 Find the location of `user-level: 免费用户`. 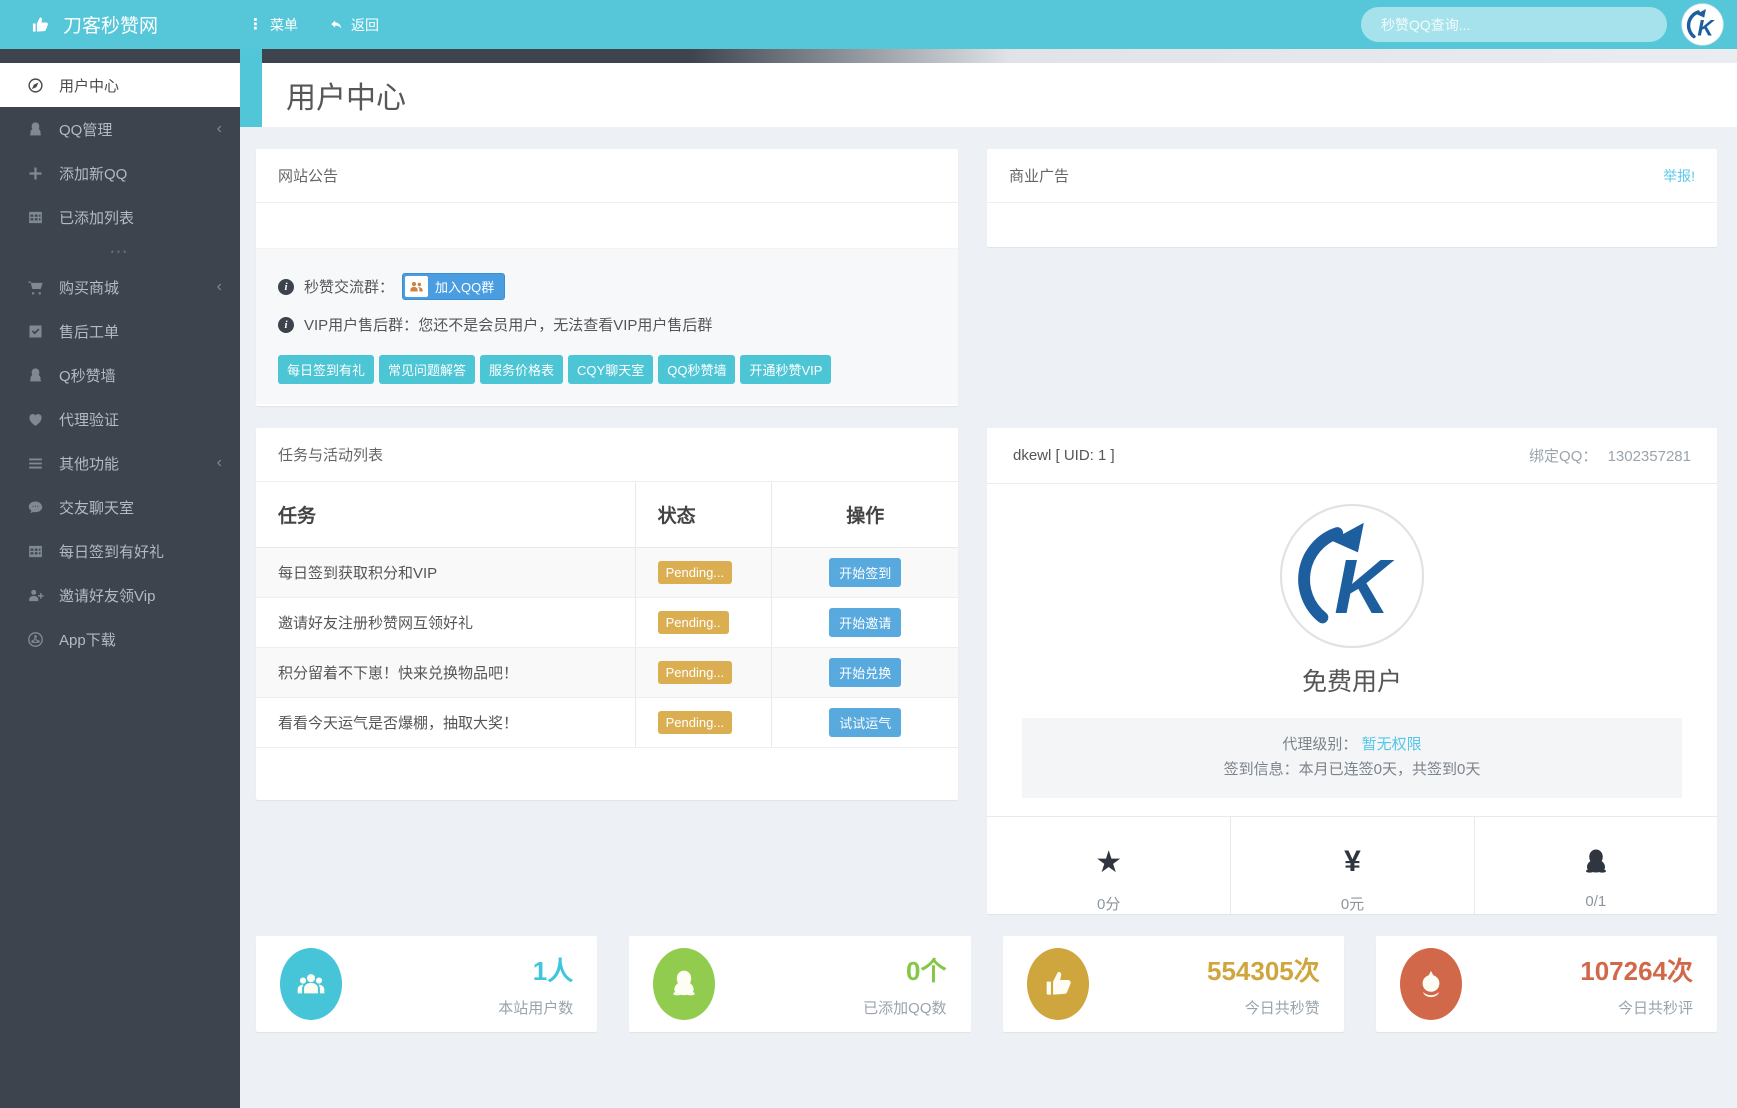

user-level: 免费用户 is located at coordinates (1351, 682).